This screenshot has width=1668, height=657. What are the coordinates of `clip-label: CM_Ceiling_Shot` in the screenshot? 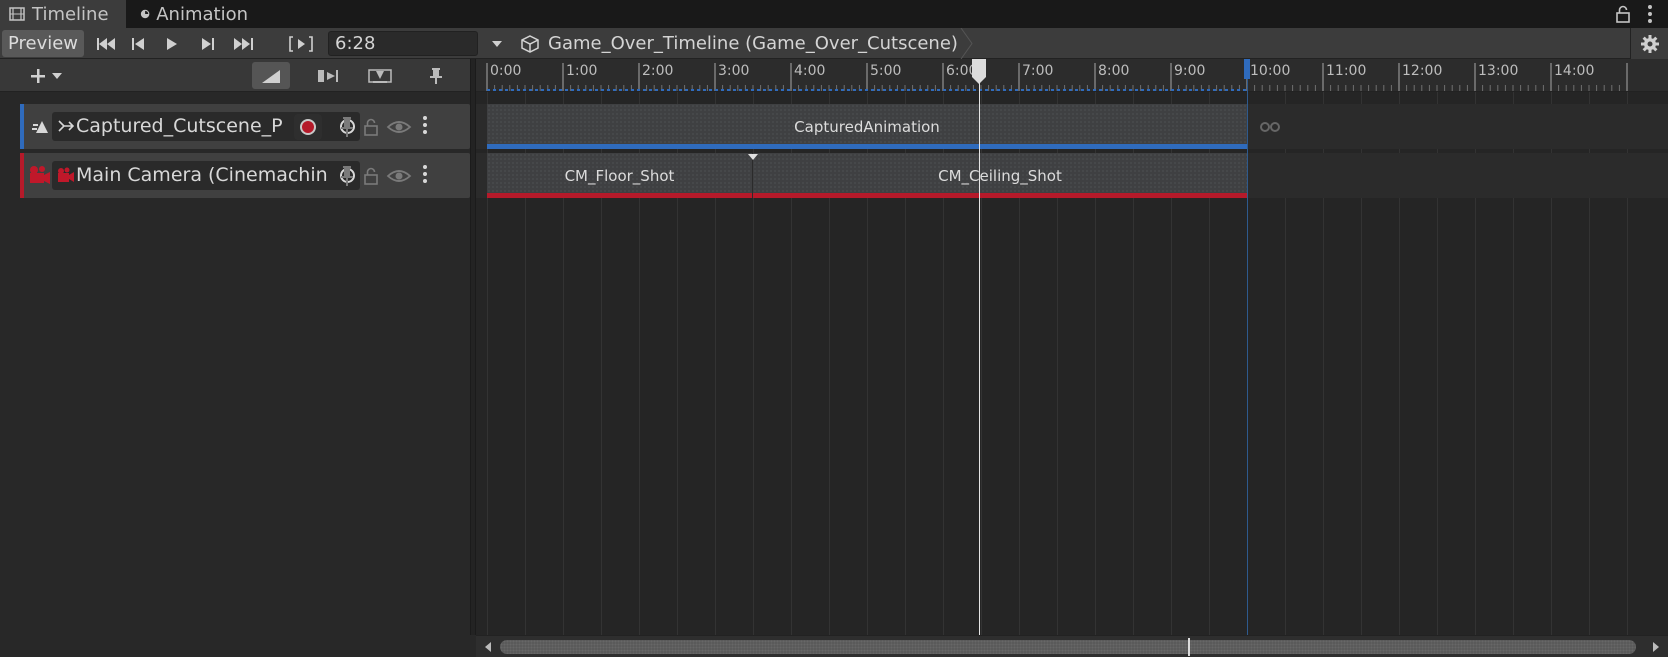 It's located at (1000, 175).